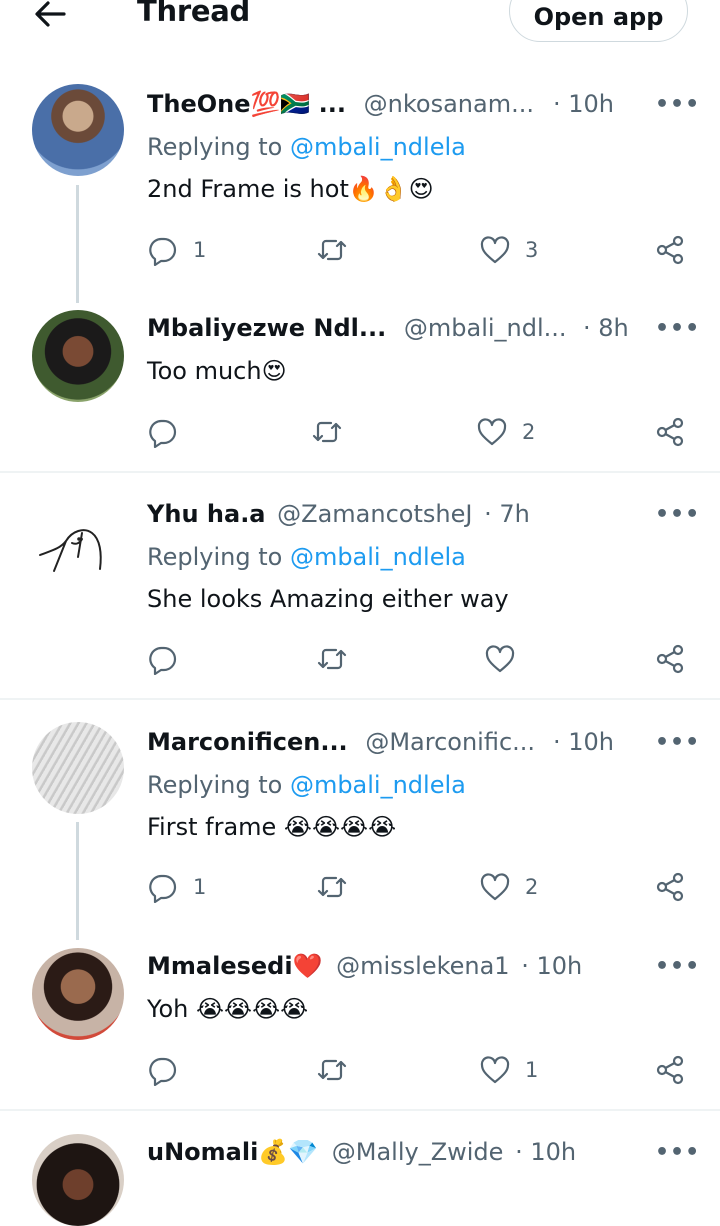 This screenshot has width=720, height=1226. Describe the element at coordinates (206, 514) in the screenshot. I see `display-name: Yhu ha.a` at that location.